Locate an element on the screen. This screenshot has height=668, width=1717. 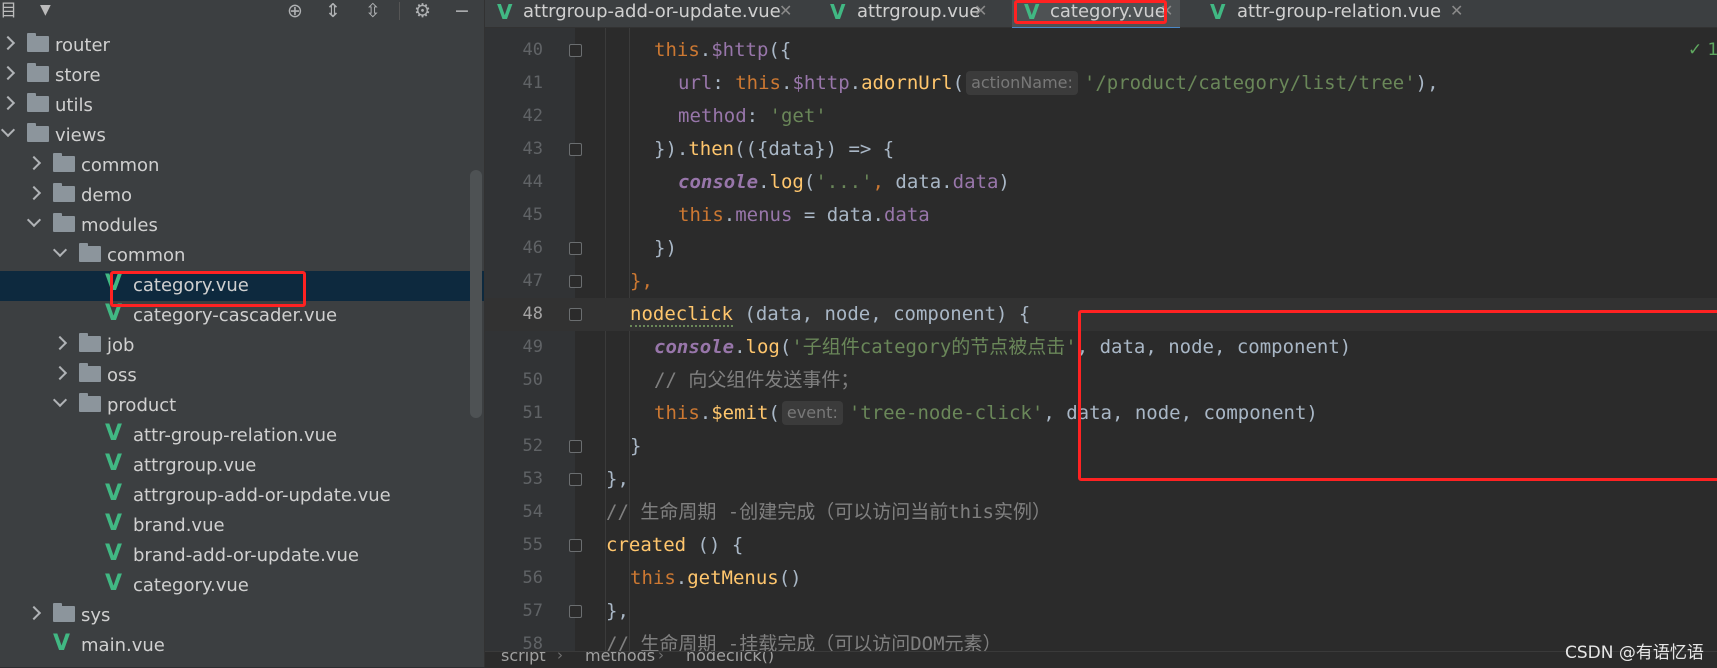
code-line-44: 44 console.log('...', data.data) is located at coordinates (1101, 182).